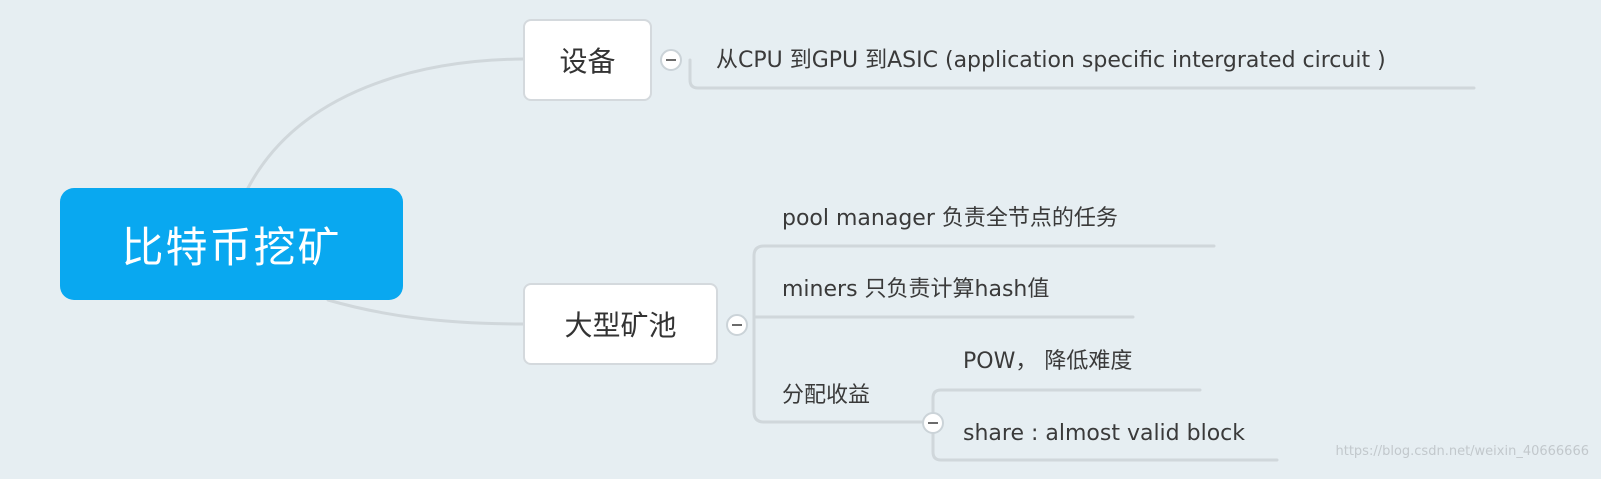 The height and width of the screenshot is (479, 1601). What do you see at coordinates (1104, 434) in the screenshot?
I see `share-label: share : almost valid block` at bounding box center [1104, 434].